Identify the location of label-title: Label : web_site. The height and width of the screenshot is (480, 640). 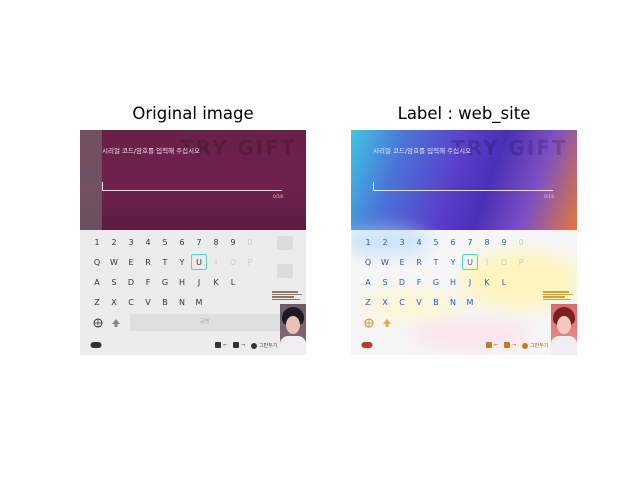
(464, 113).